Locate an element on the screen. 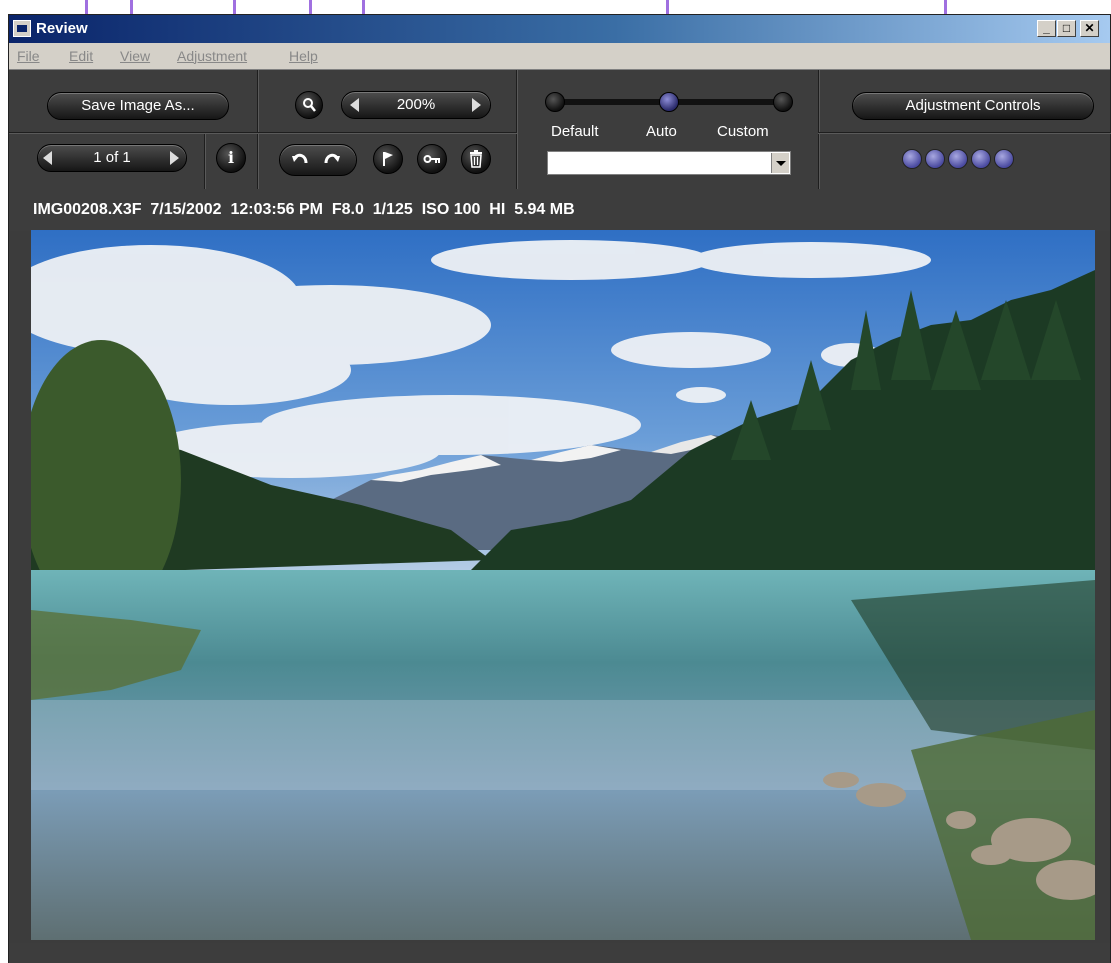 Image resolution: width=1111 pixels, height=963 pixels. magnifier-icon is located at coordinates (309, 105).